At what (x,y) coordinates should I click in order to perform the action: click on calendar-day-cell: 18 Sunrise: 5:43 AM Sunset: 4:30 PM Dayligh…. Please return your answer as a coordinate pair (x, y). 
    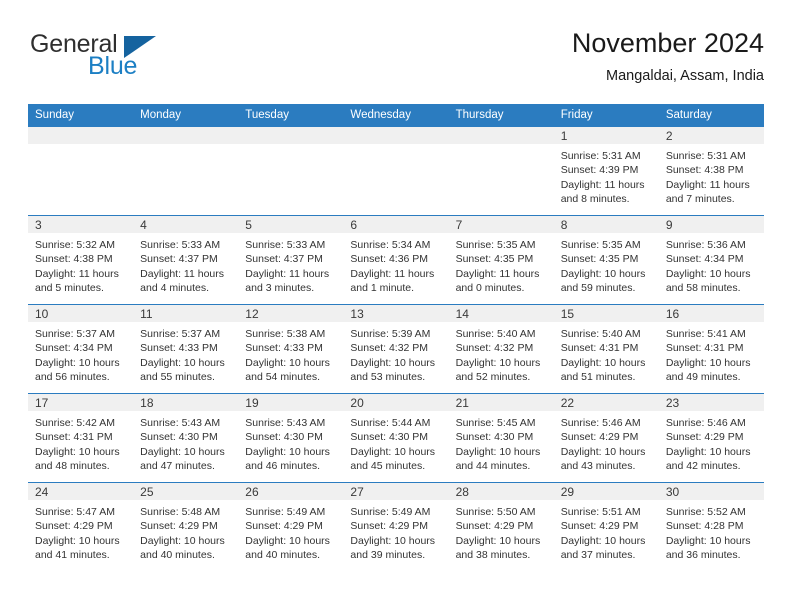
    Looking at the image, I should click on (186, 438).